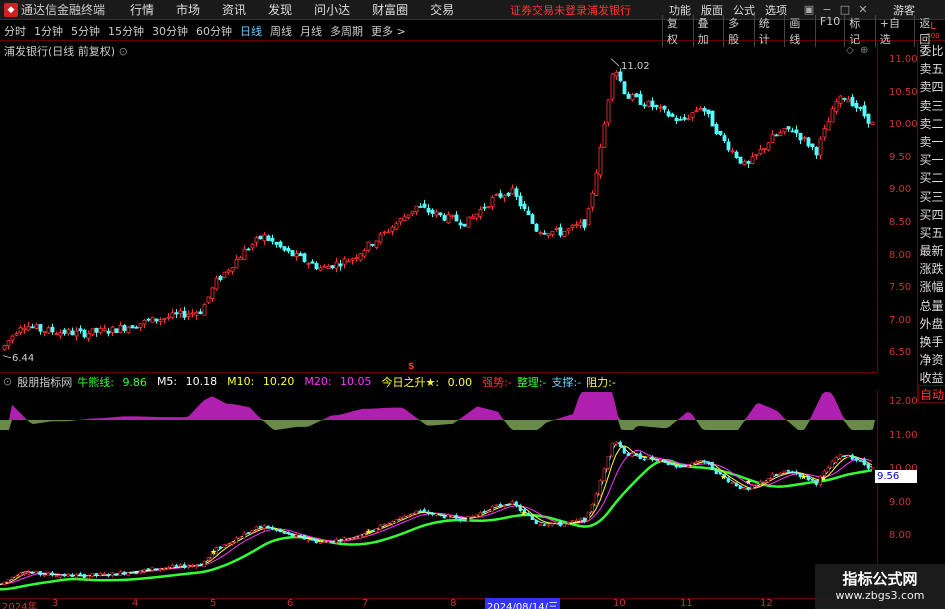  Describe the element at coordinates (931, 106) in the screenshot. I see `sidepanel-item: 卖三` at that location.